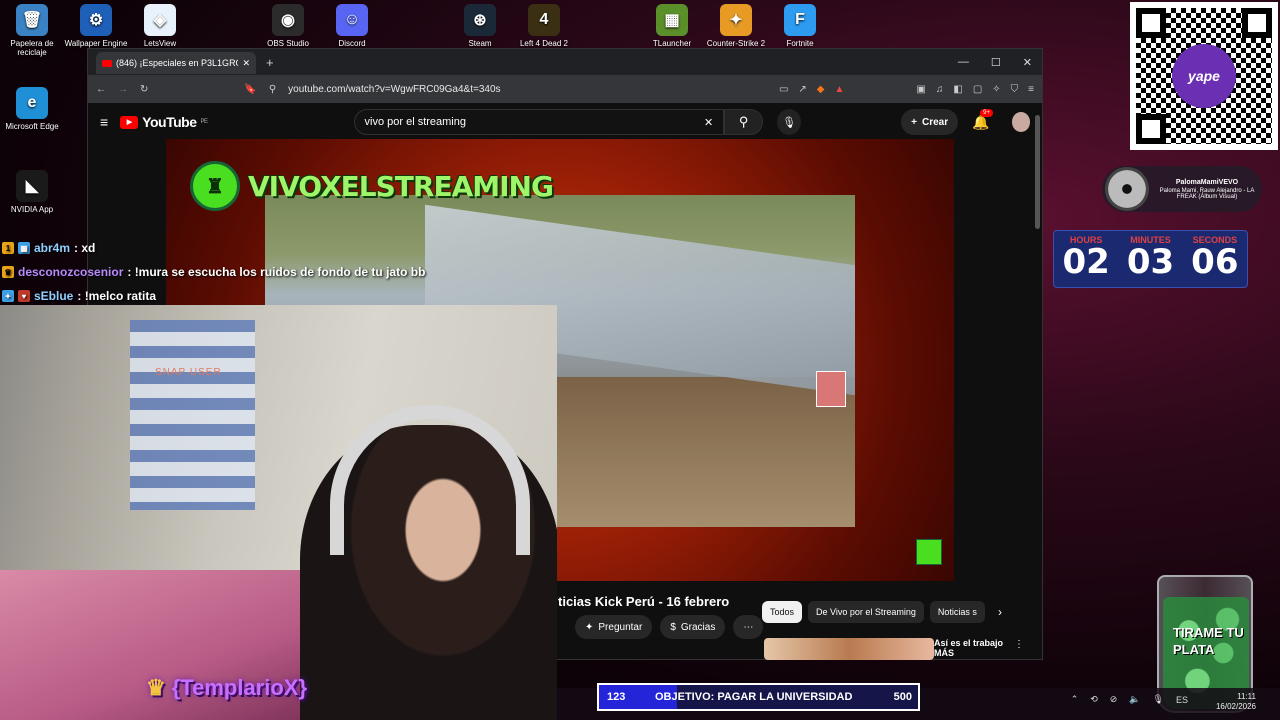  I want to click on youtube-logo-text: YouTube, so click(169, 122).